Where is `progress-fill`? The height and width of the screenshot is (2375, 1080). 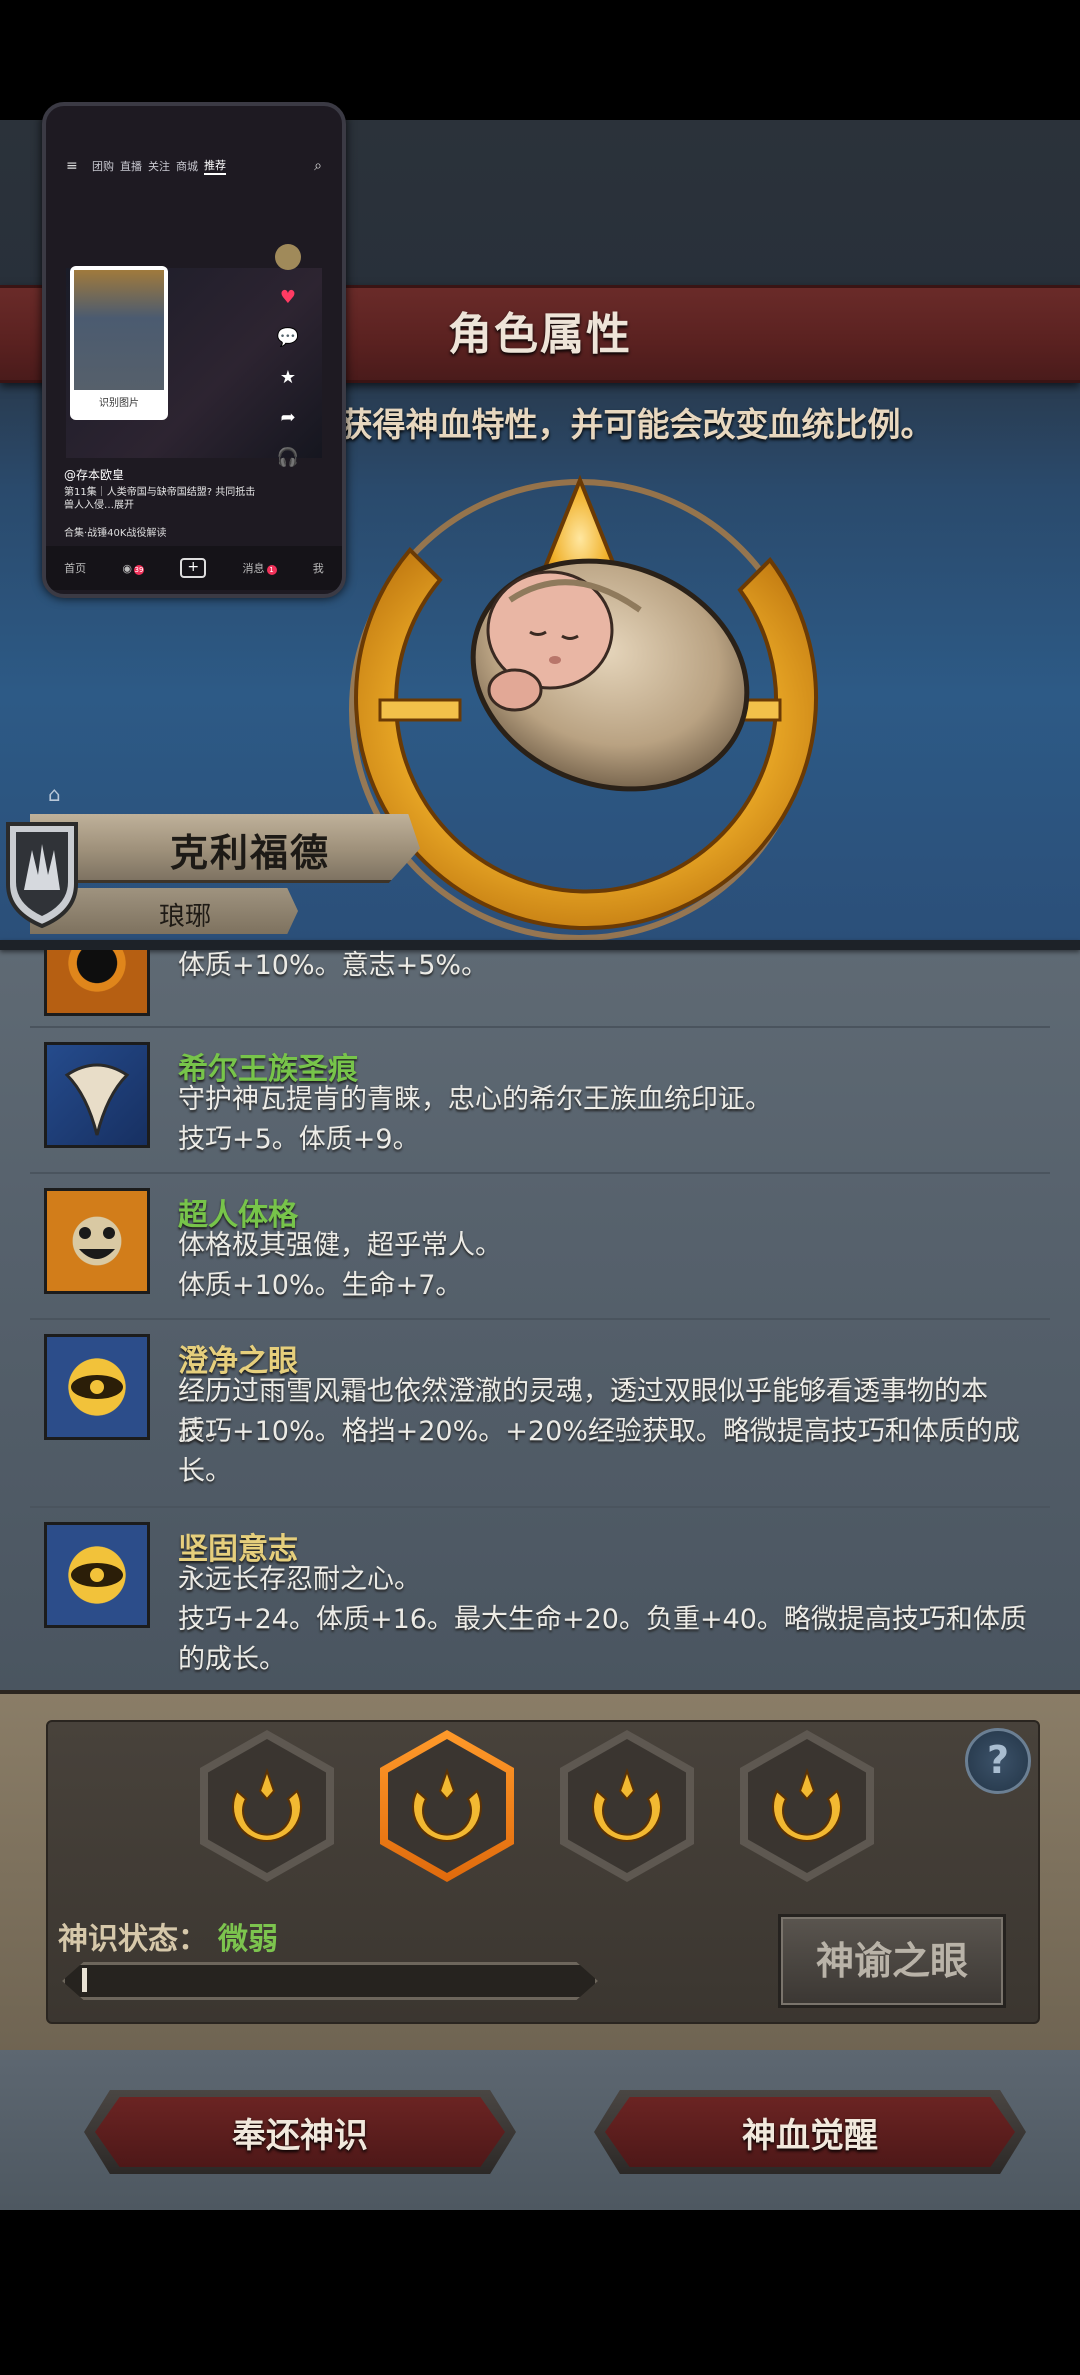
progress-fill is located at coordinates (84, 1980).